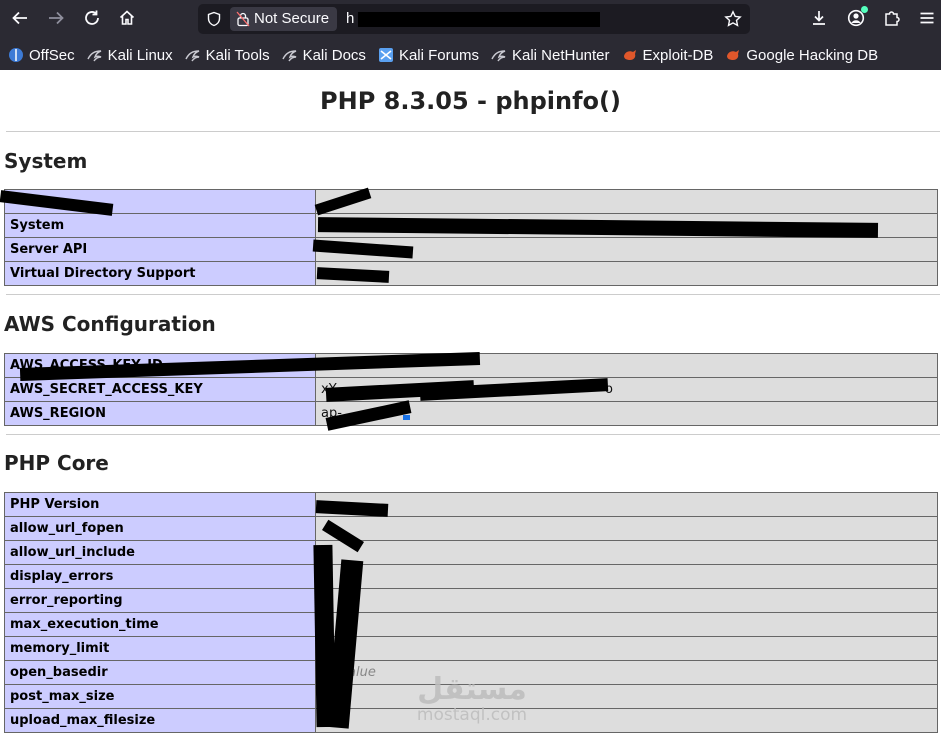 The width and height of the screenshot is (941, 746). I want to click on account-notification-dot, so click(864, 9).